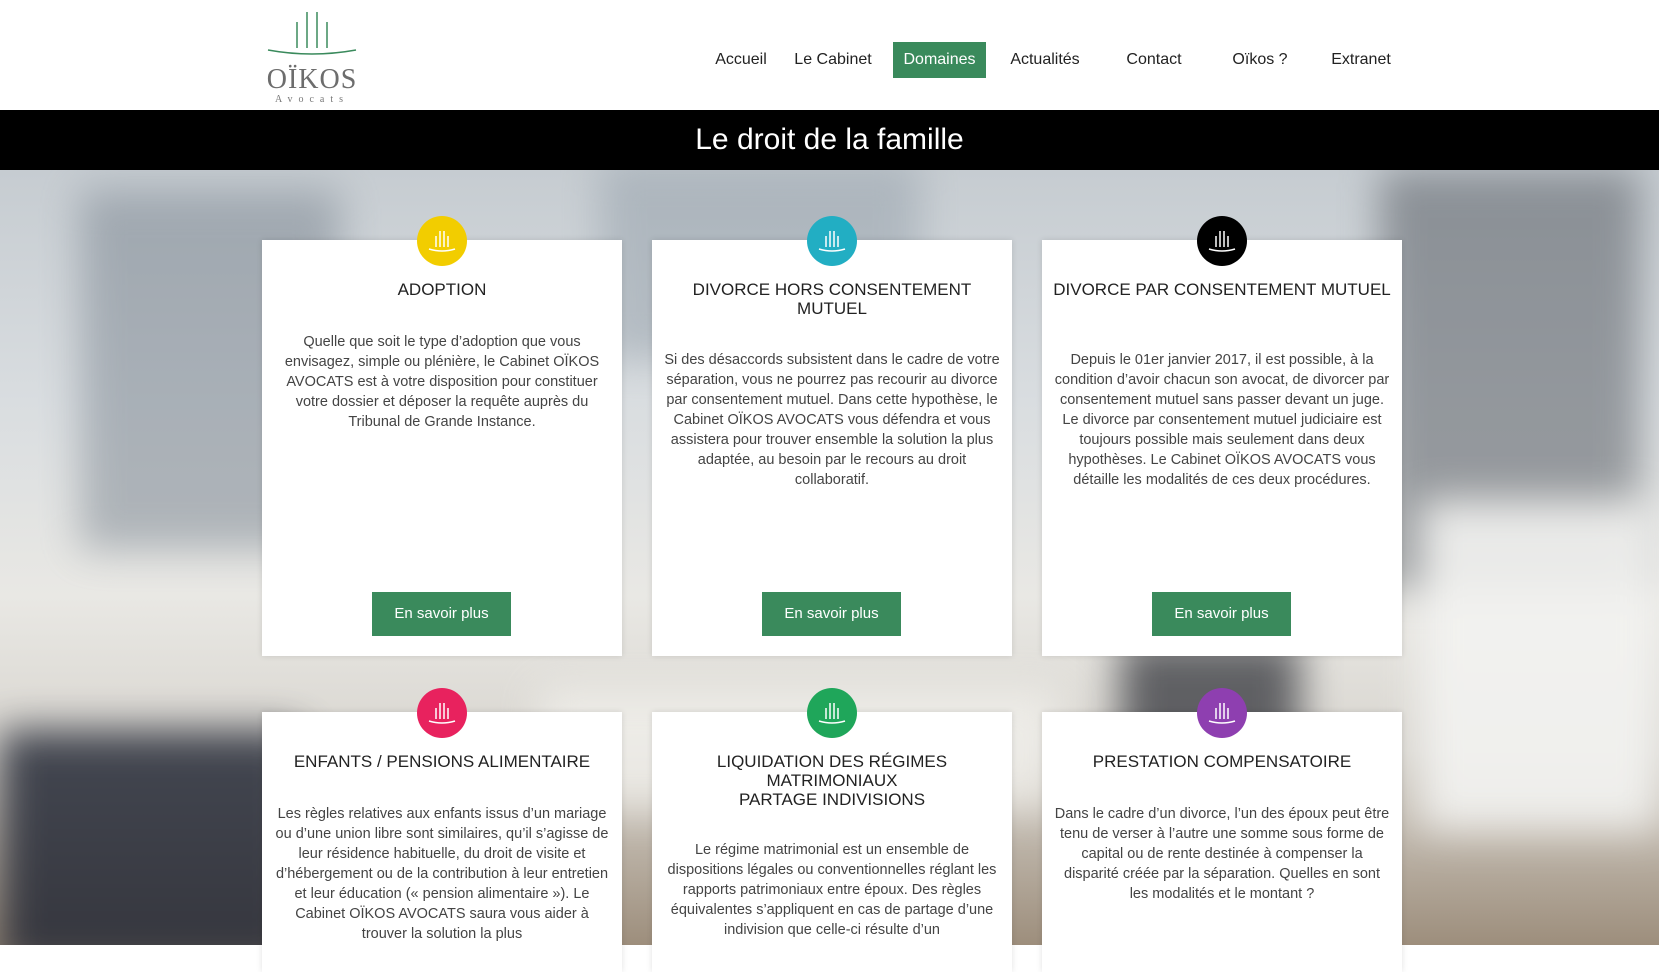  Describe the element at coordinates (832, 771) in the screenshot. I see `card-title: LIQUIDATION DES RÉGIMES MATRIMONIAUX` at that location.